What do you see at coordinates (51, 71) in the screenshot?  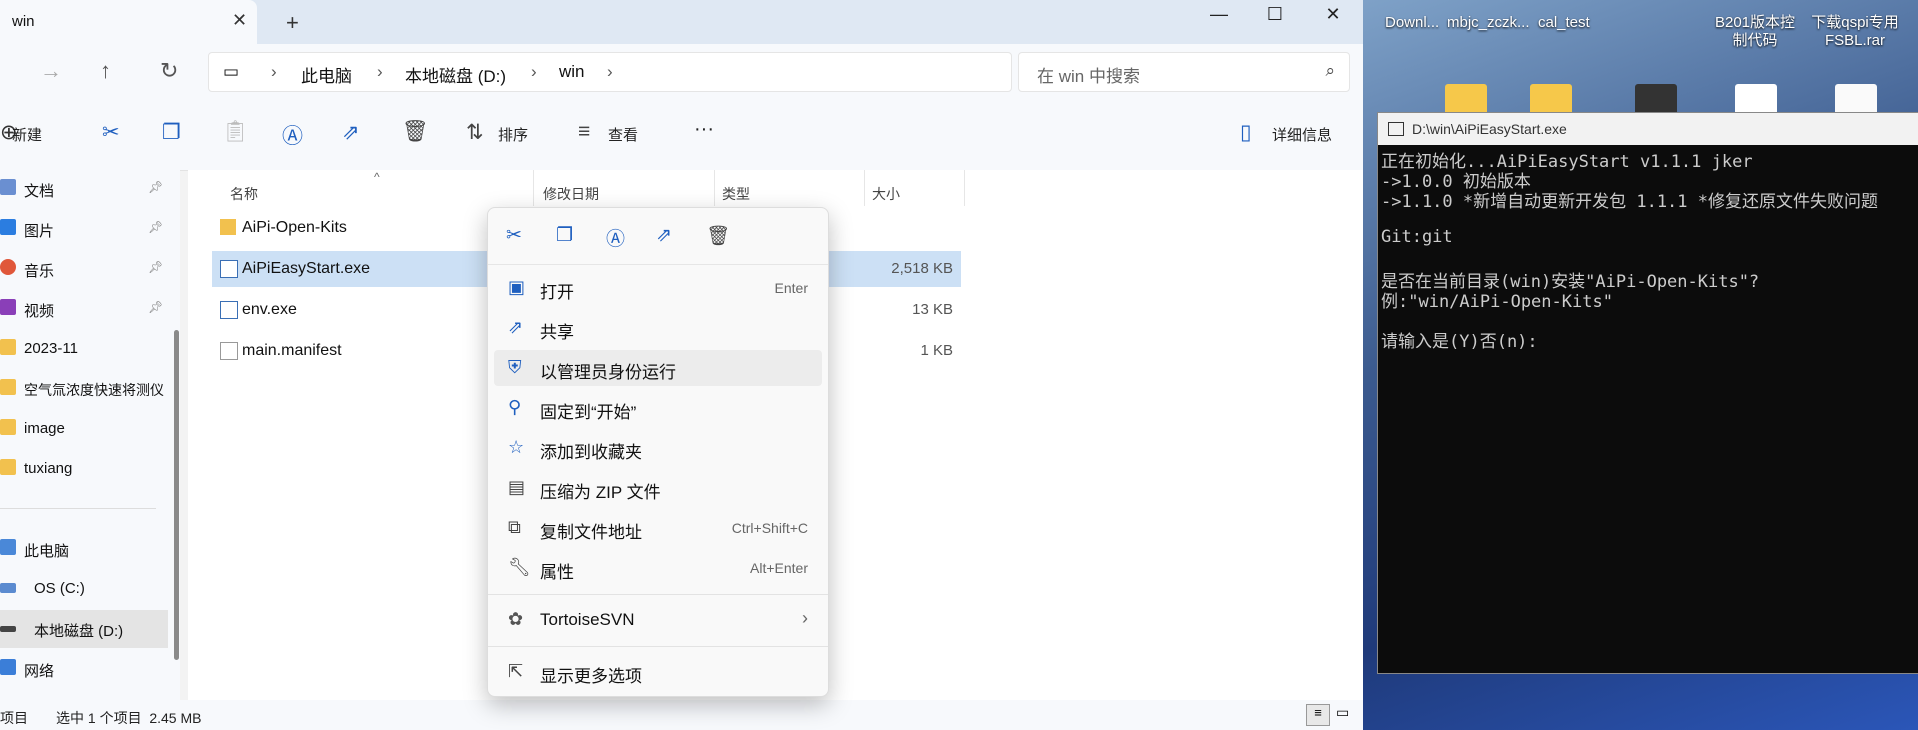 I see `forward-icon: →` at bounding box center [51, 71].